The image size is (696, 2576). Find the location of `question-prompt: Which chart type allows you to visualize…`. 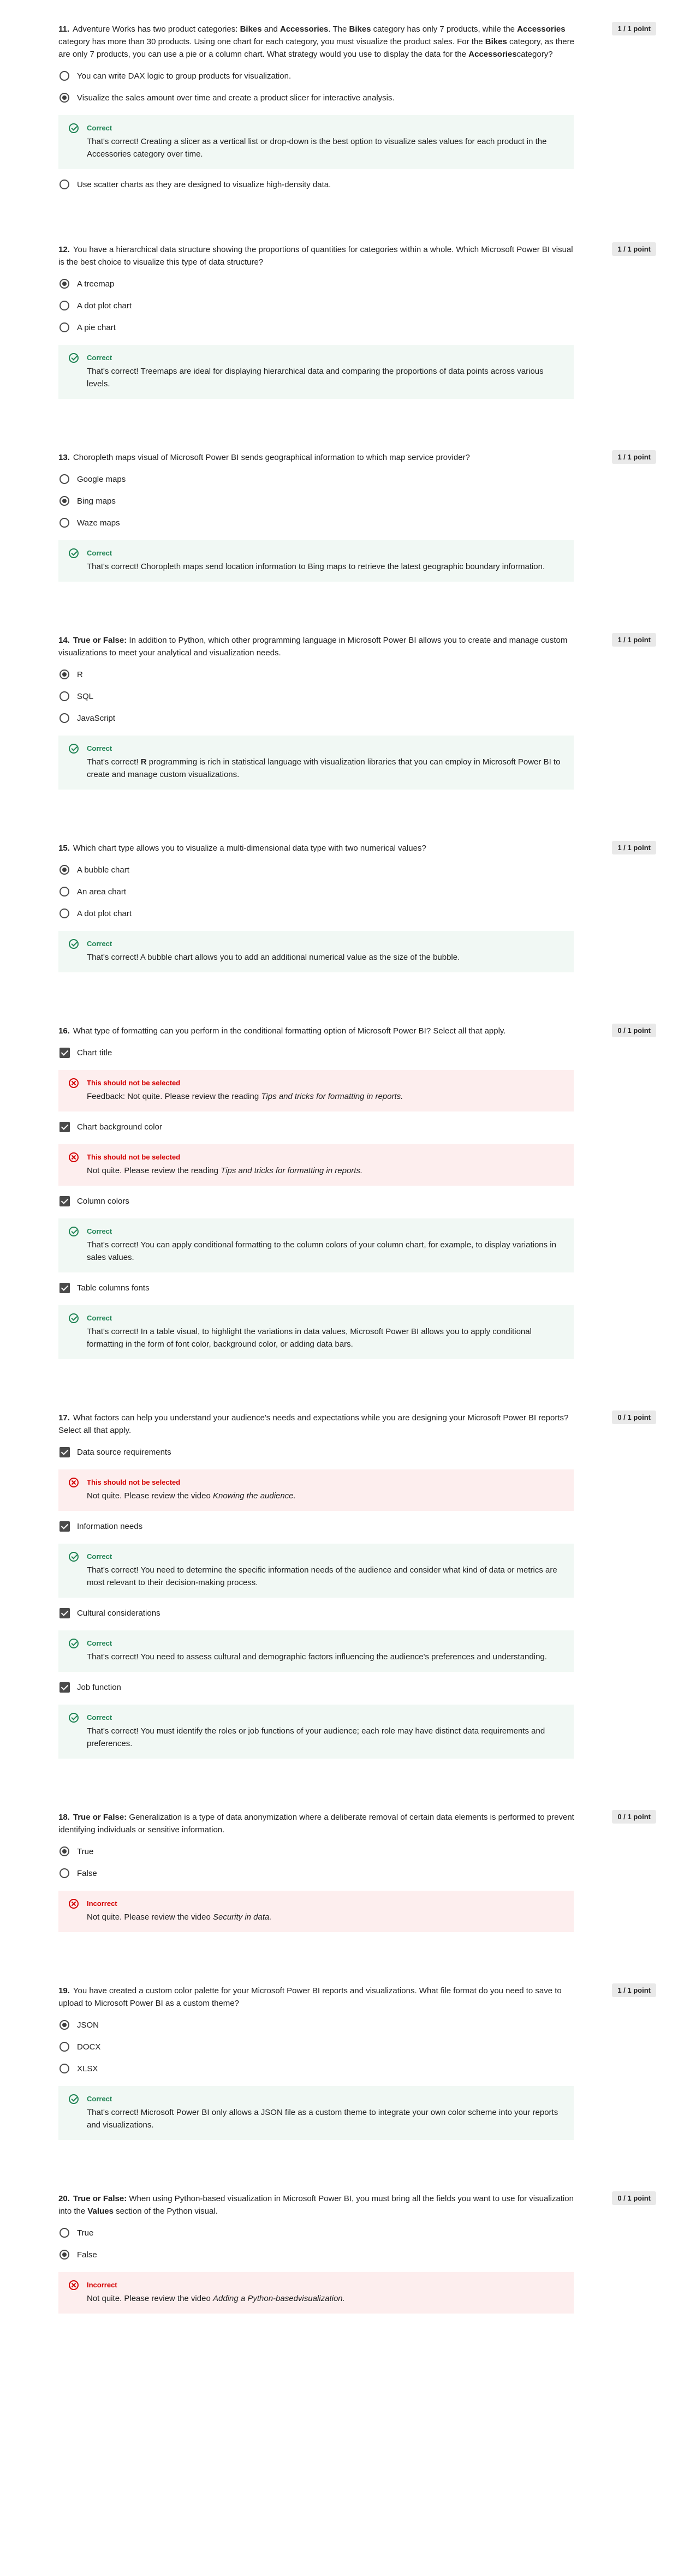

question-prompt: Which chart type allows you to visualize… is located at coordinates (249, 848).